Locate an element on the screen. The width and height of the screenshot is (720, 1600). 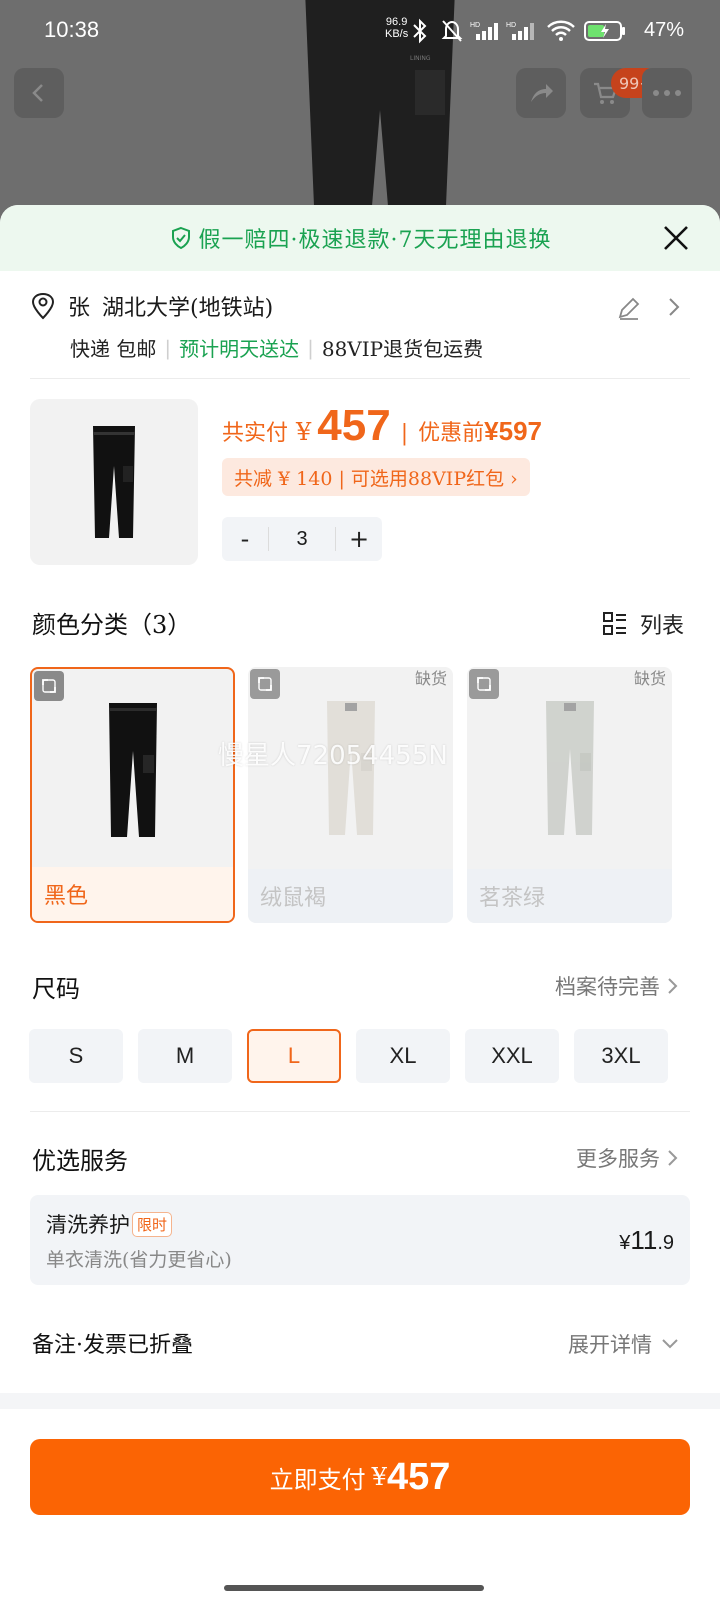
battery-percent: 47% is located at coordinates (664, 30).